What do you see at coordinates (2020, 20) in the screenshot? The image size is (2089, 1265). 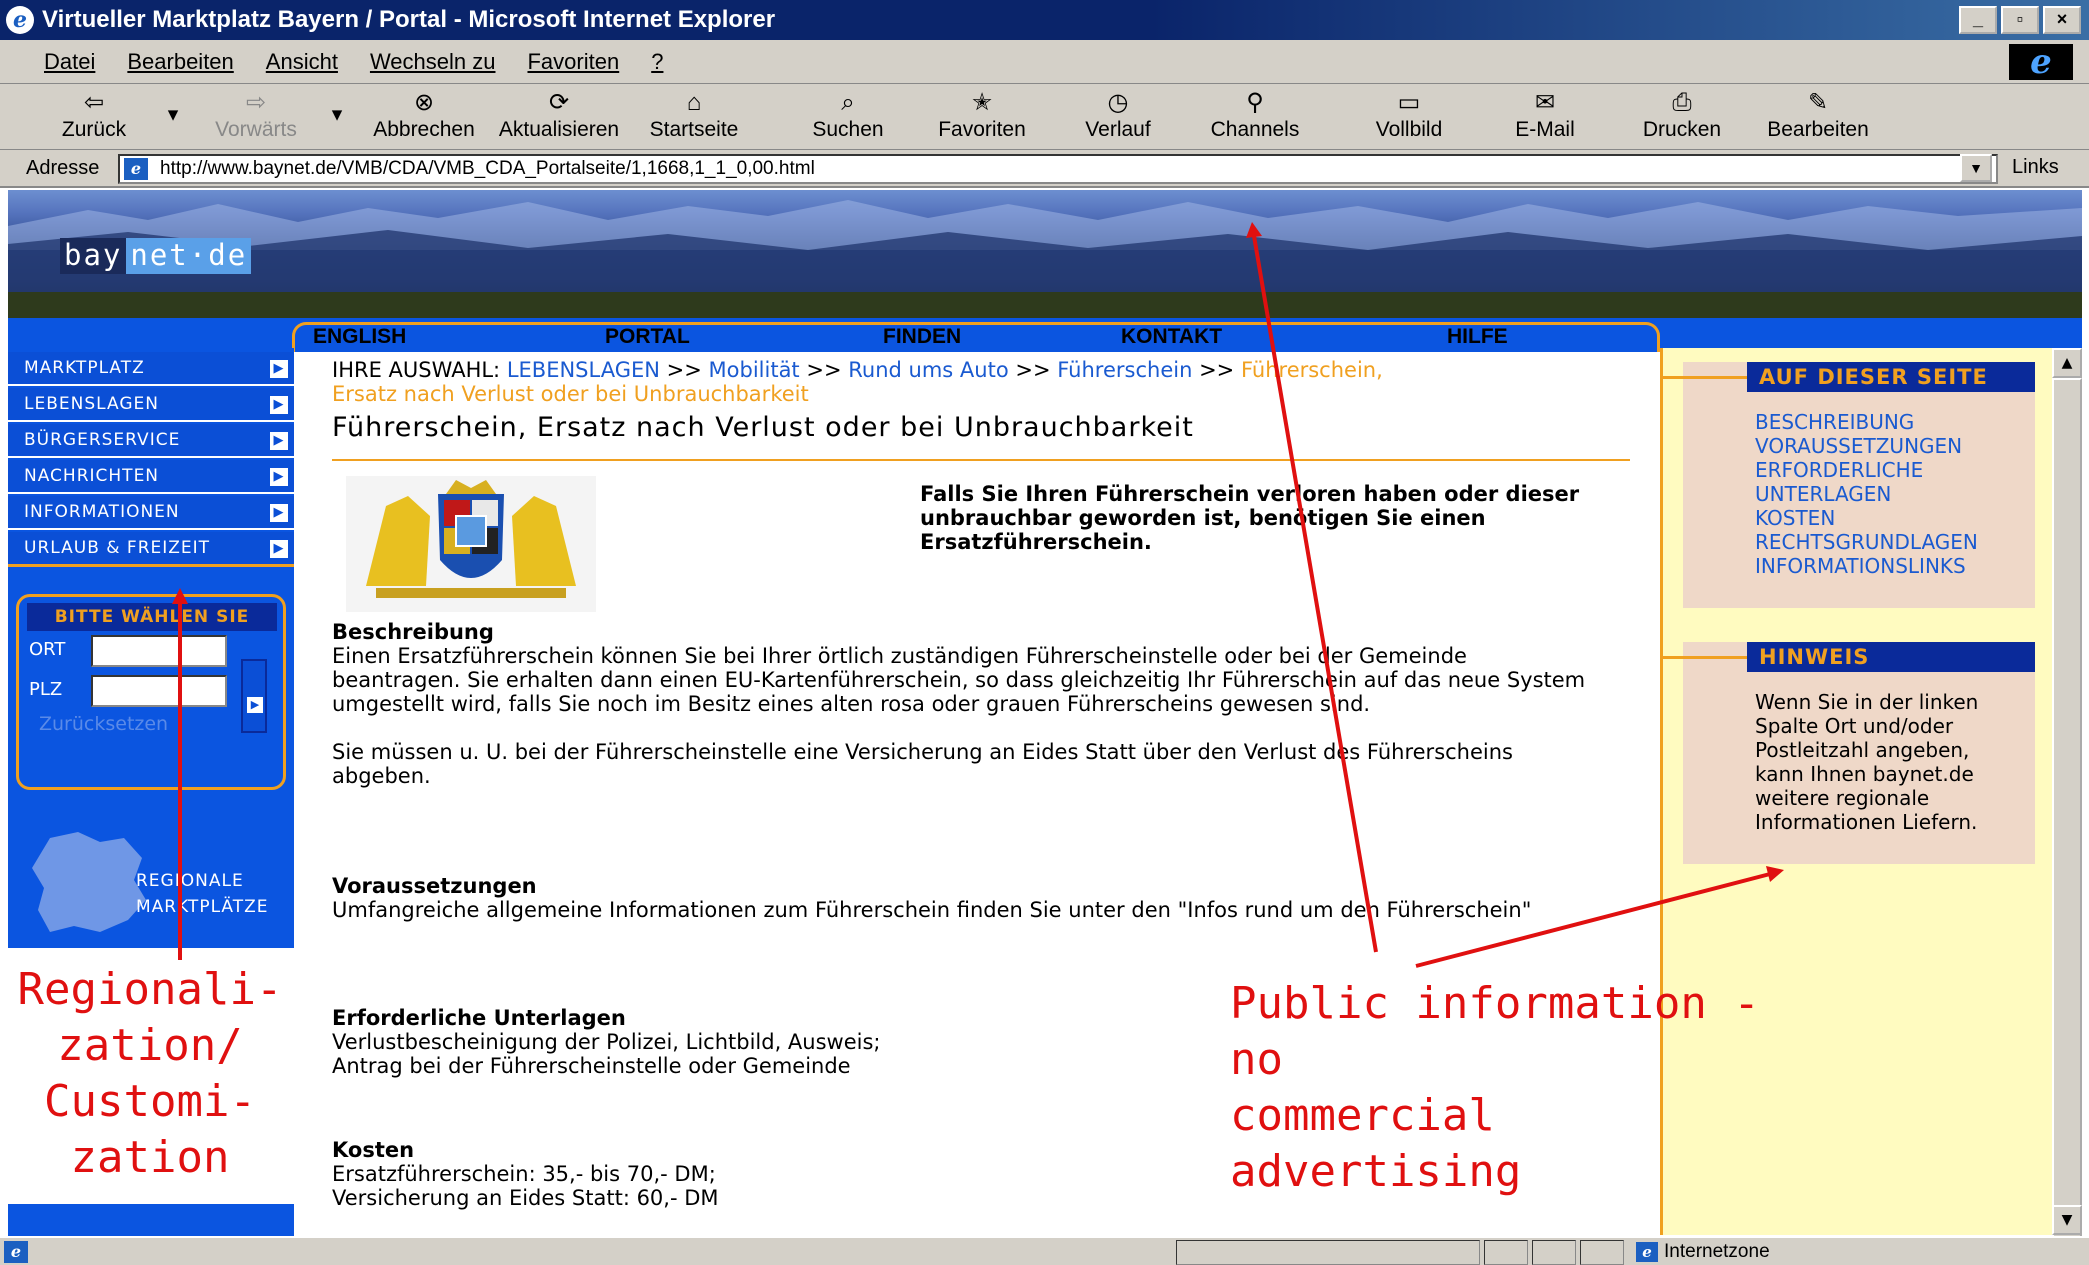 I see `maximize-button: ▫` at bounding box center [2020, 20].